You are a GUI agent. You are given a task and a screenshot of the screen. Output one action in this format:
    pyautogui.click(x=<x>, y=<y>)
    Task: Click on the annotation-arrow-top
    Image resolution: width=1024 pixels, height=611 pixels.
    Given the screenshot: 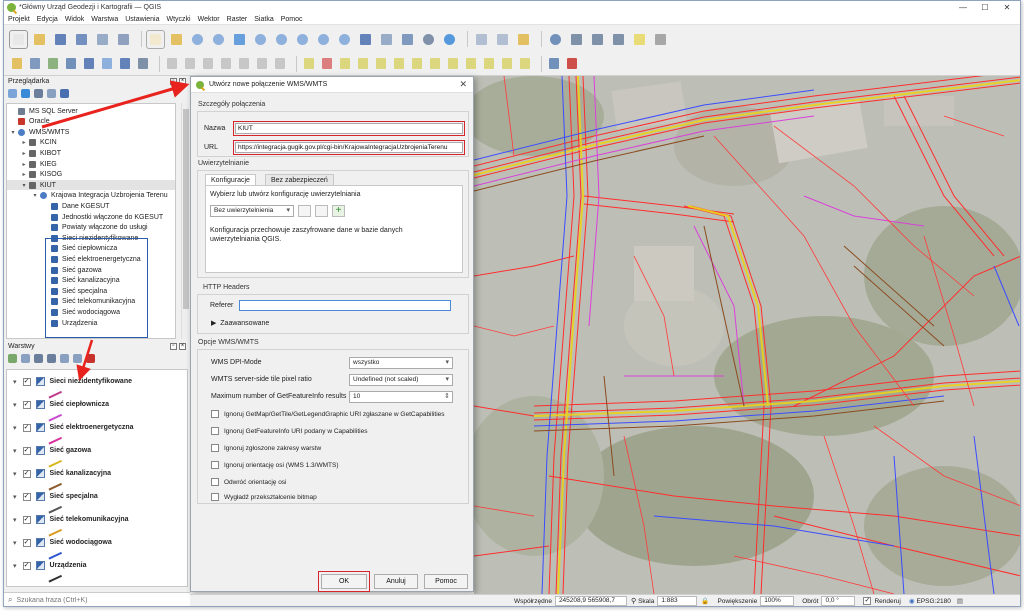 What is the action you would take?
    pyautogui.click(x=115, y=104)
    